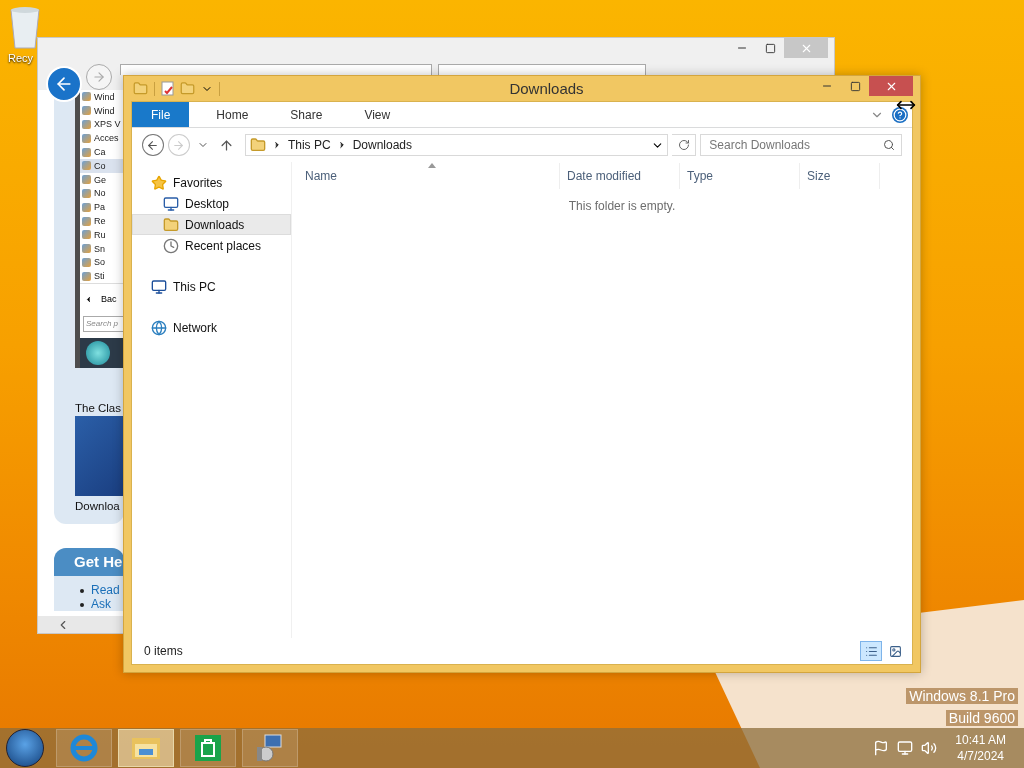  Describe the element at coordinates (429, 176) in the screenshot. I see `column-header: Name` at that location.